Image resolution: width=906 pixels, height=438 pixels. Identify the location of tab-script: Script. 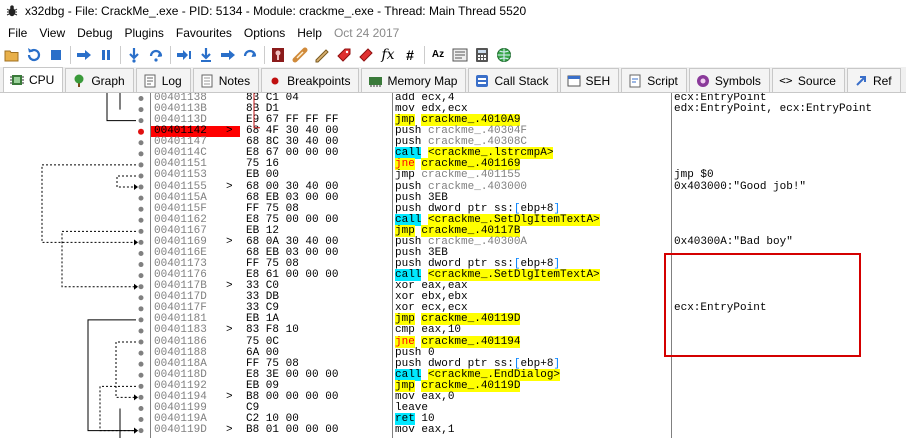
(654, 80).